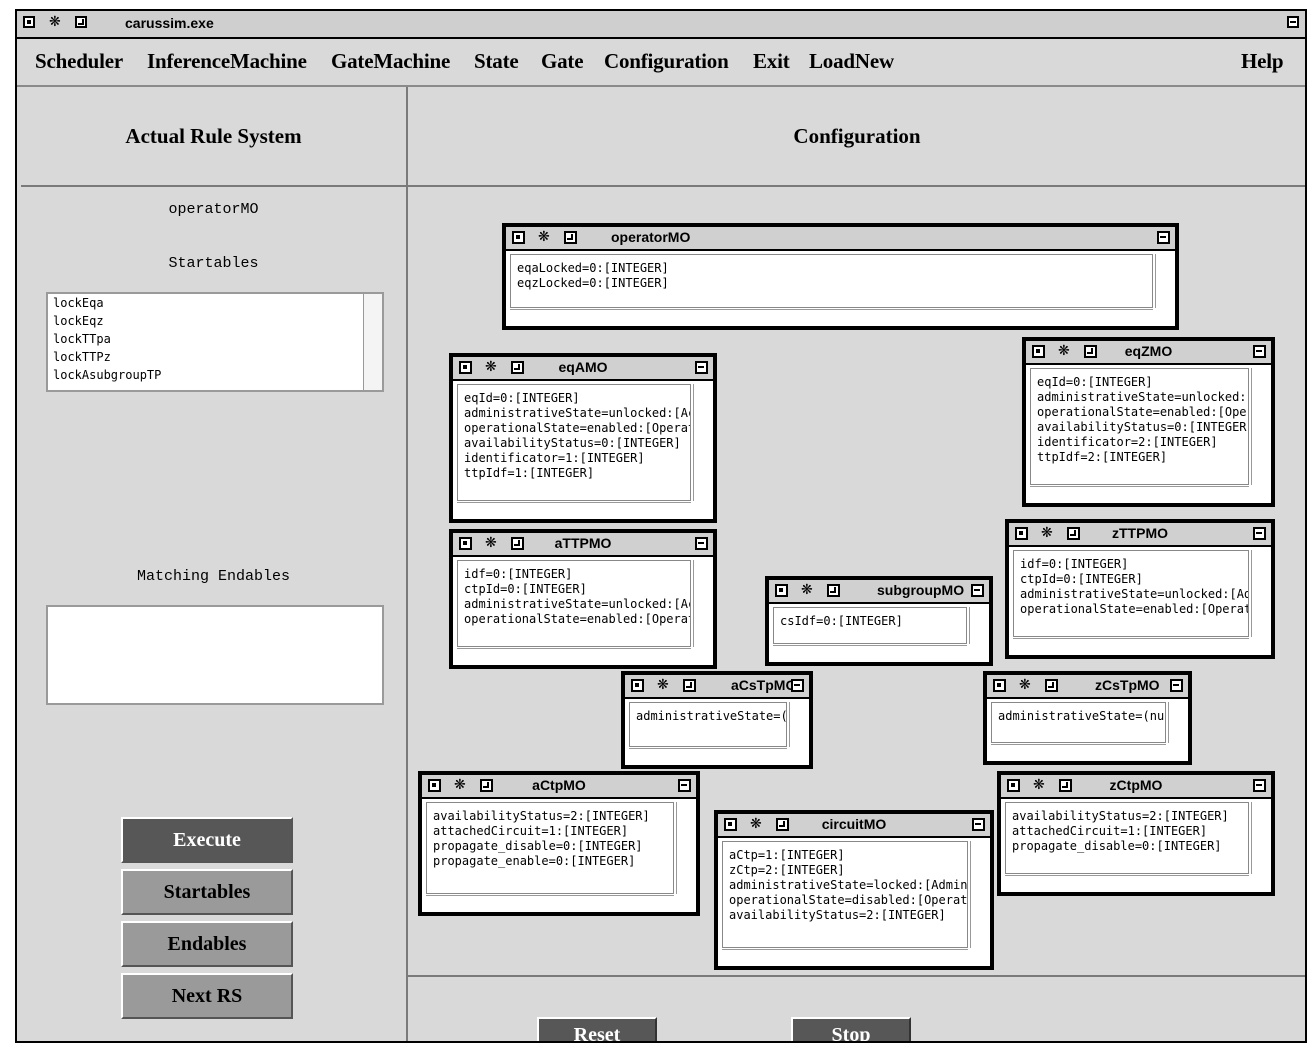 The width and height of the screenshot is (1308, 1045). I want to click on attribute-line: operationalState=enabled:[Ope, so click(1142, 412).